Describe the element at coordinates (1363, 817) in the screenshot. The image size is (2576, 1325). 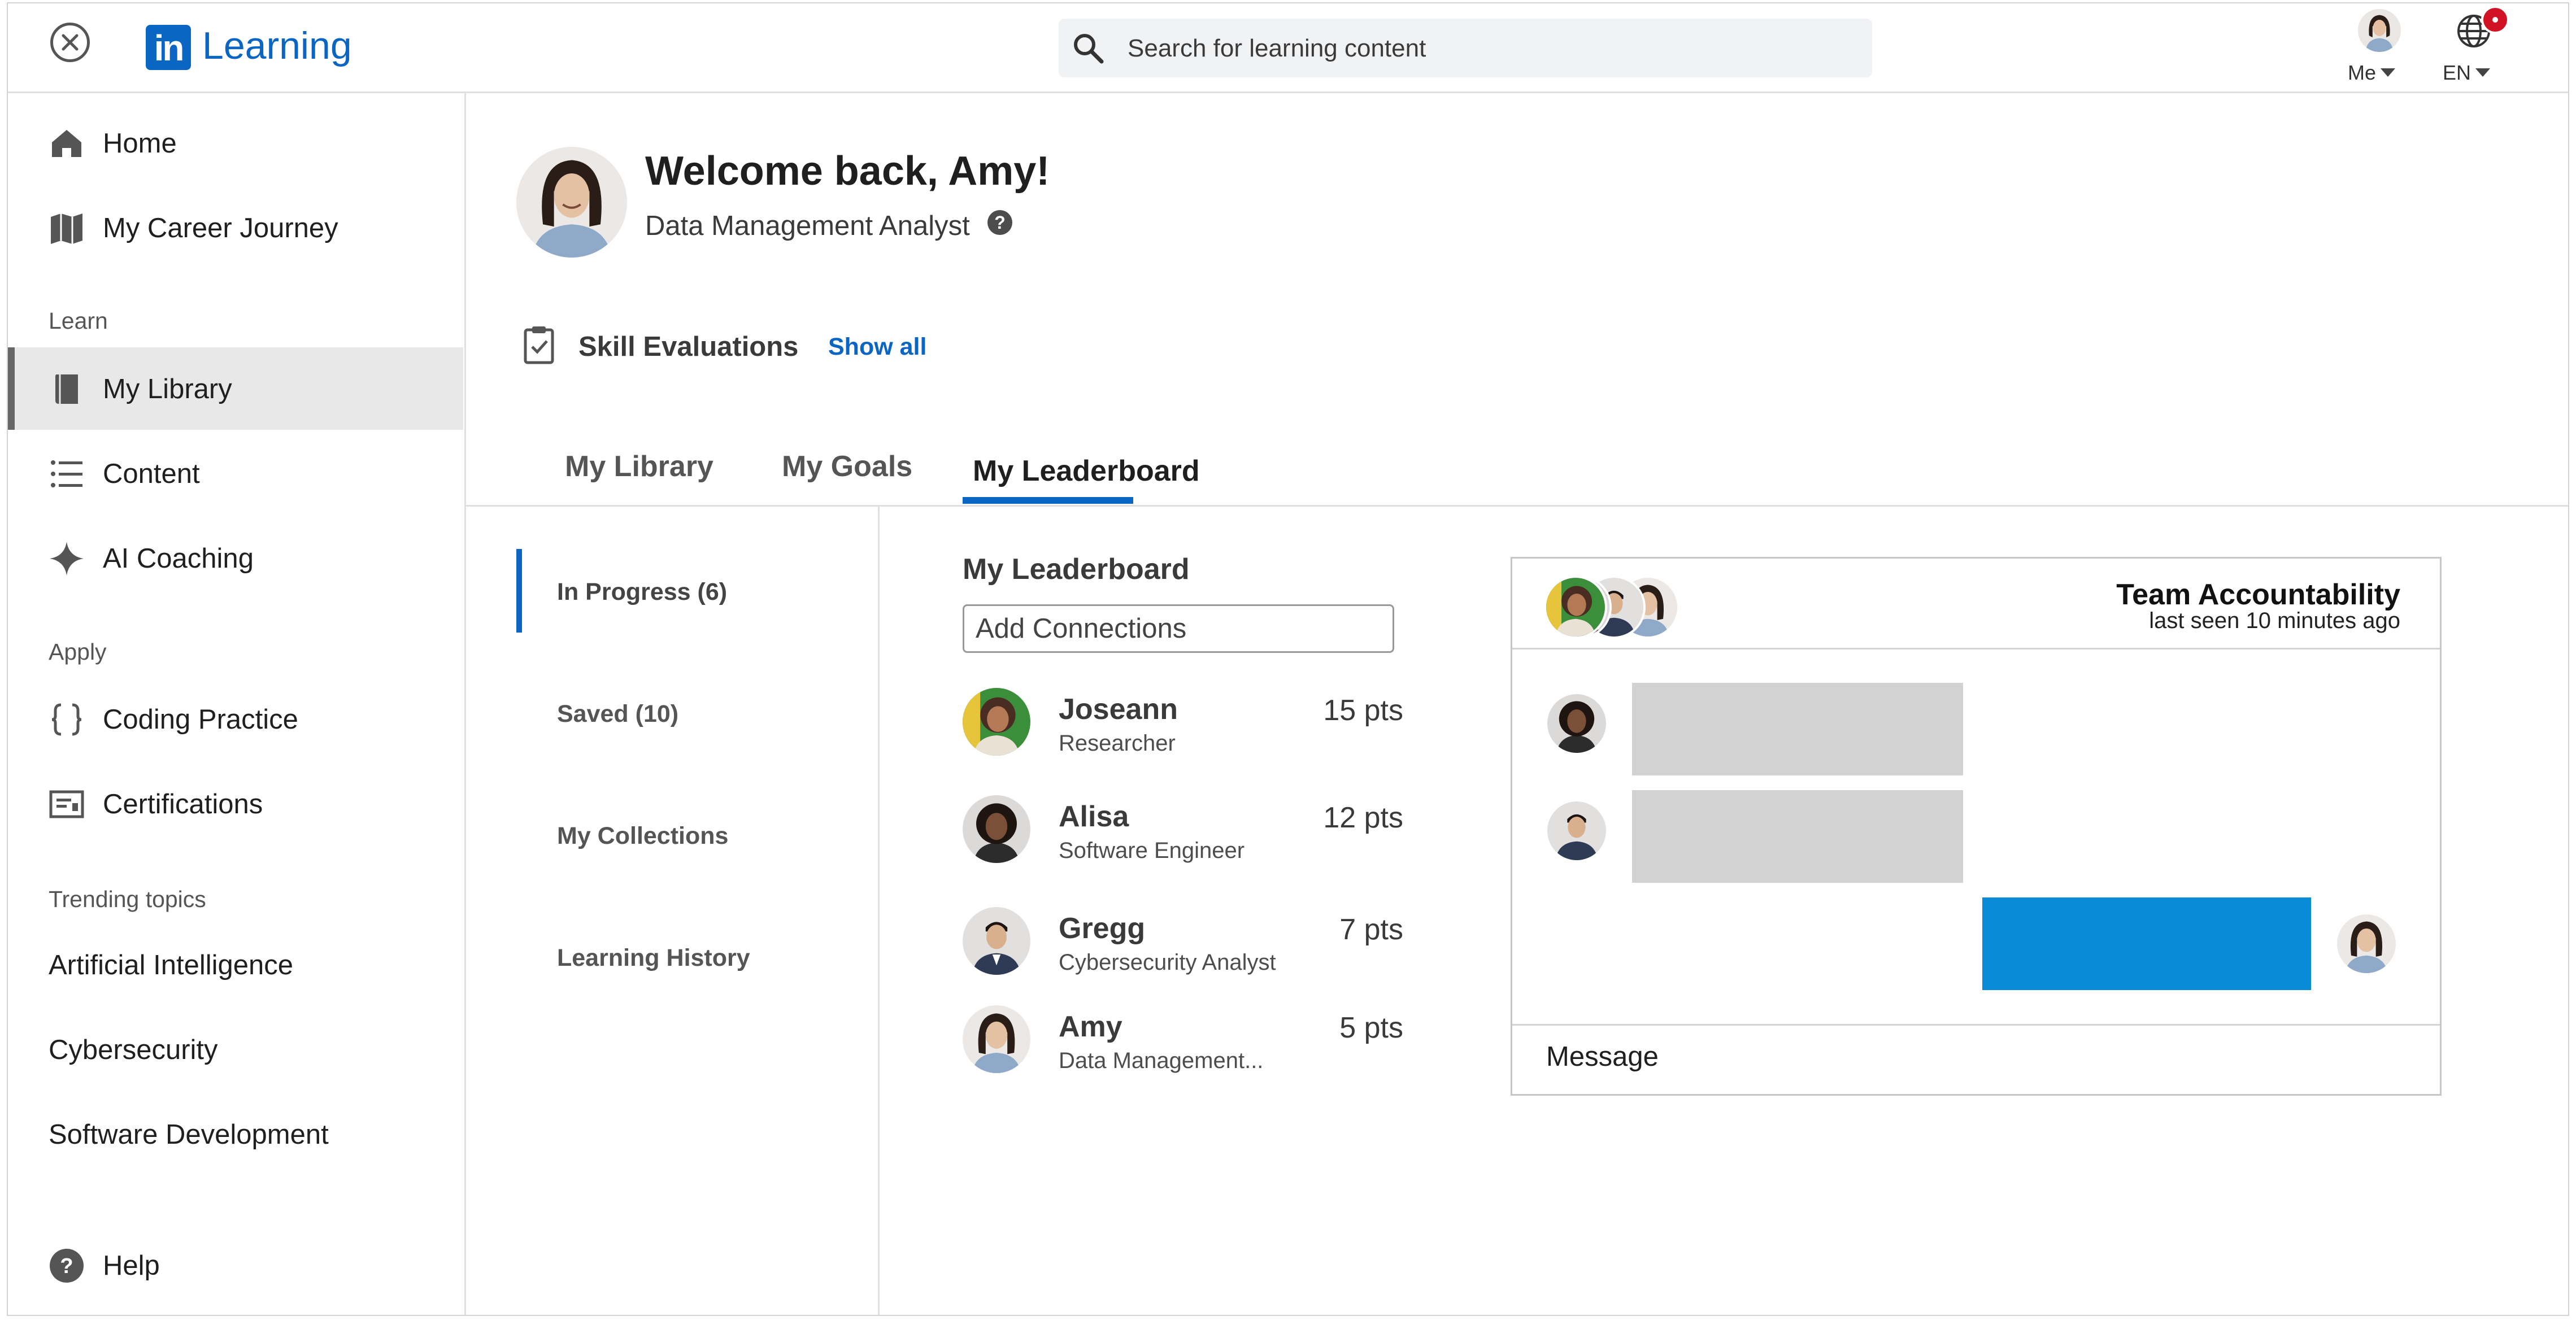
I see `leaderboard-points: 12 pts` at that location.